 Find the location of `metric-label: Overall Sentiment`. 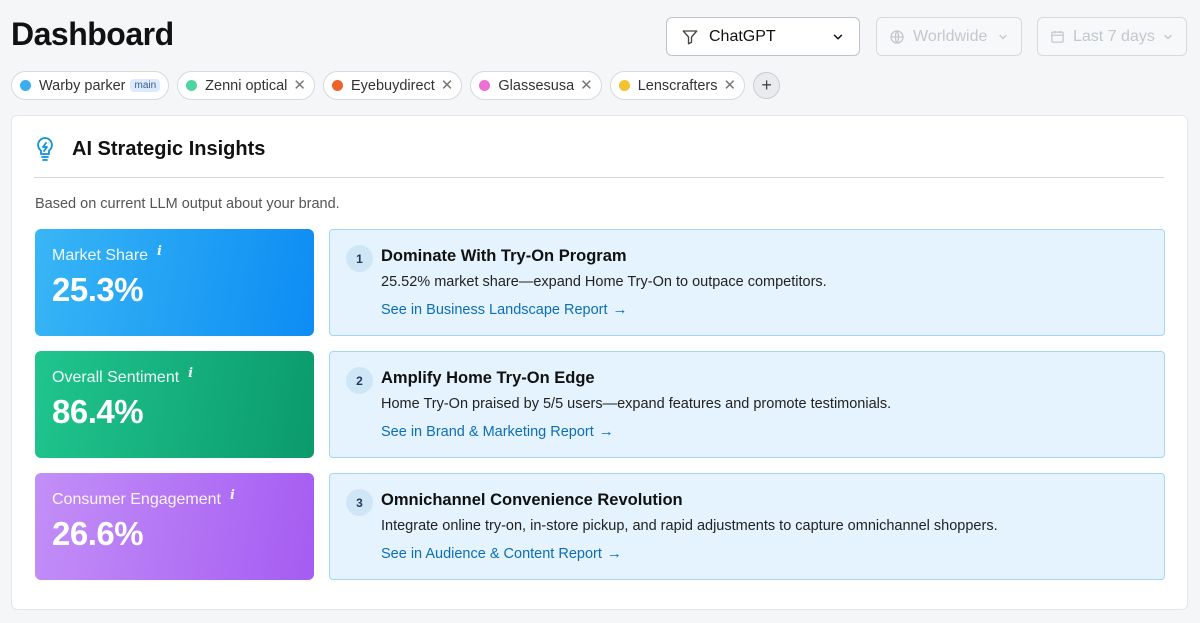

metric-label: Overall Sentiment is located at coordinates (116, 377).